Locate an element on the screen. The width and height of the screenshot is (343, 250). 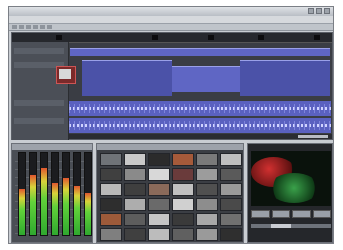
preview-shape is located at coordinates (294, 188).